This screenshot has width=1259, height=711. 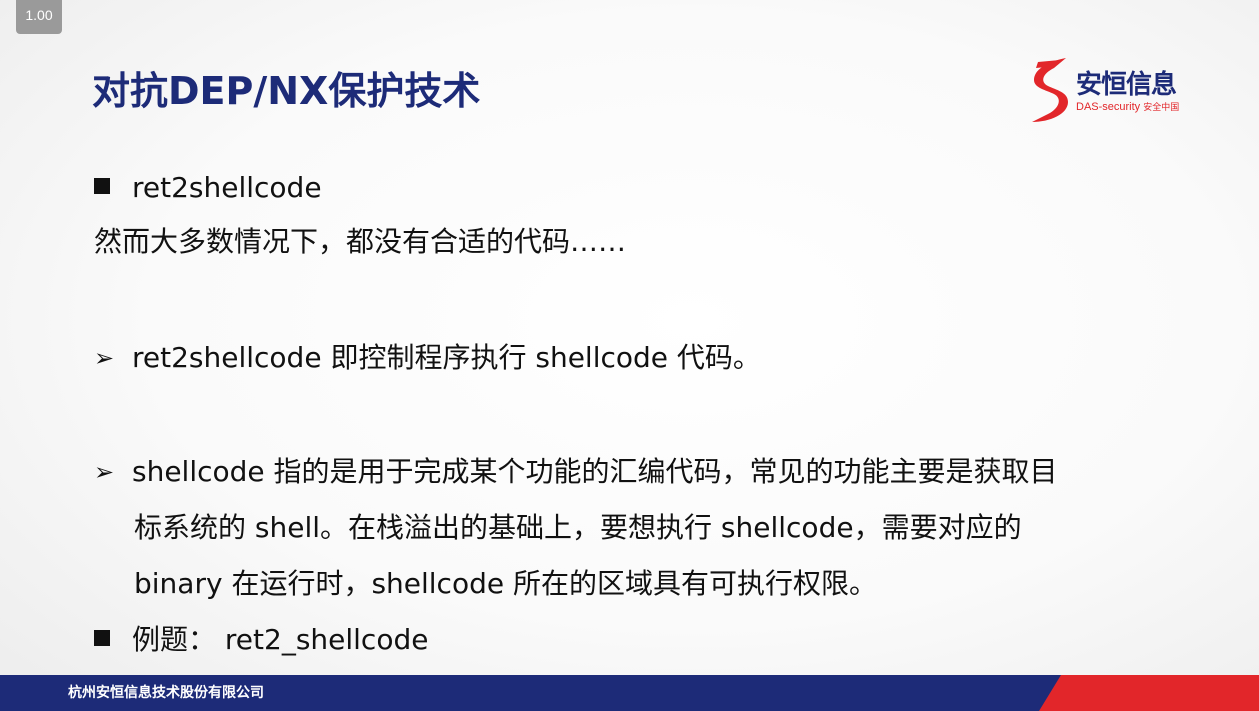 What do you see at coordinates (227, 187) in the screenshot?
I see `line-text: ret2shellcode` at bounding box center [227, 187].